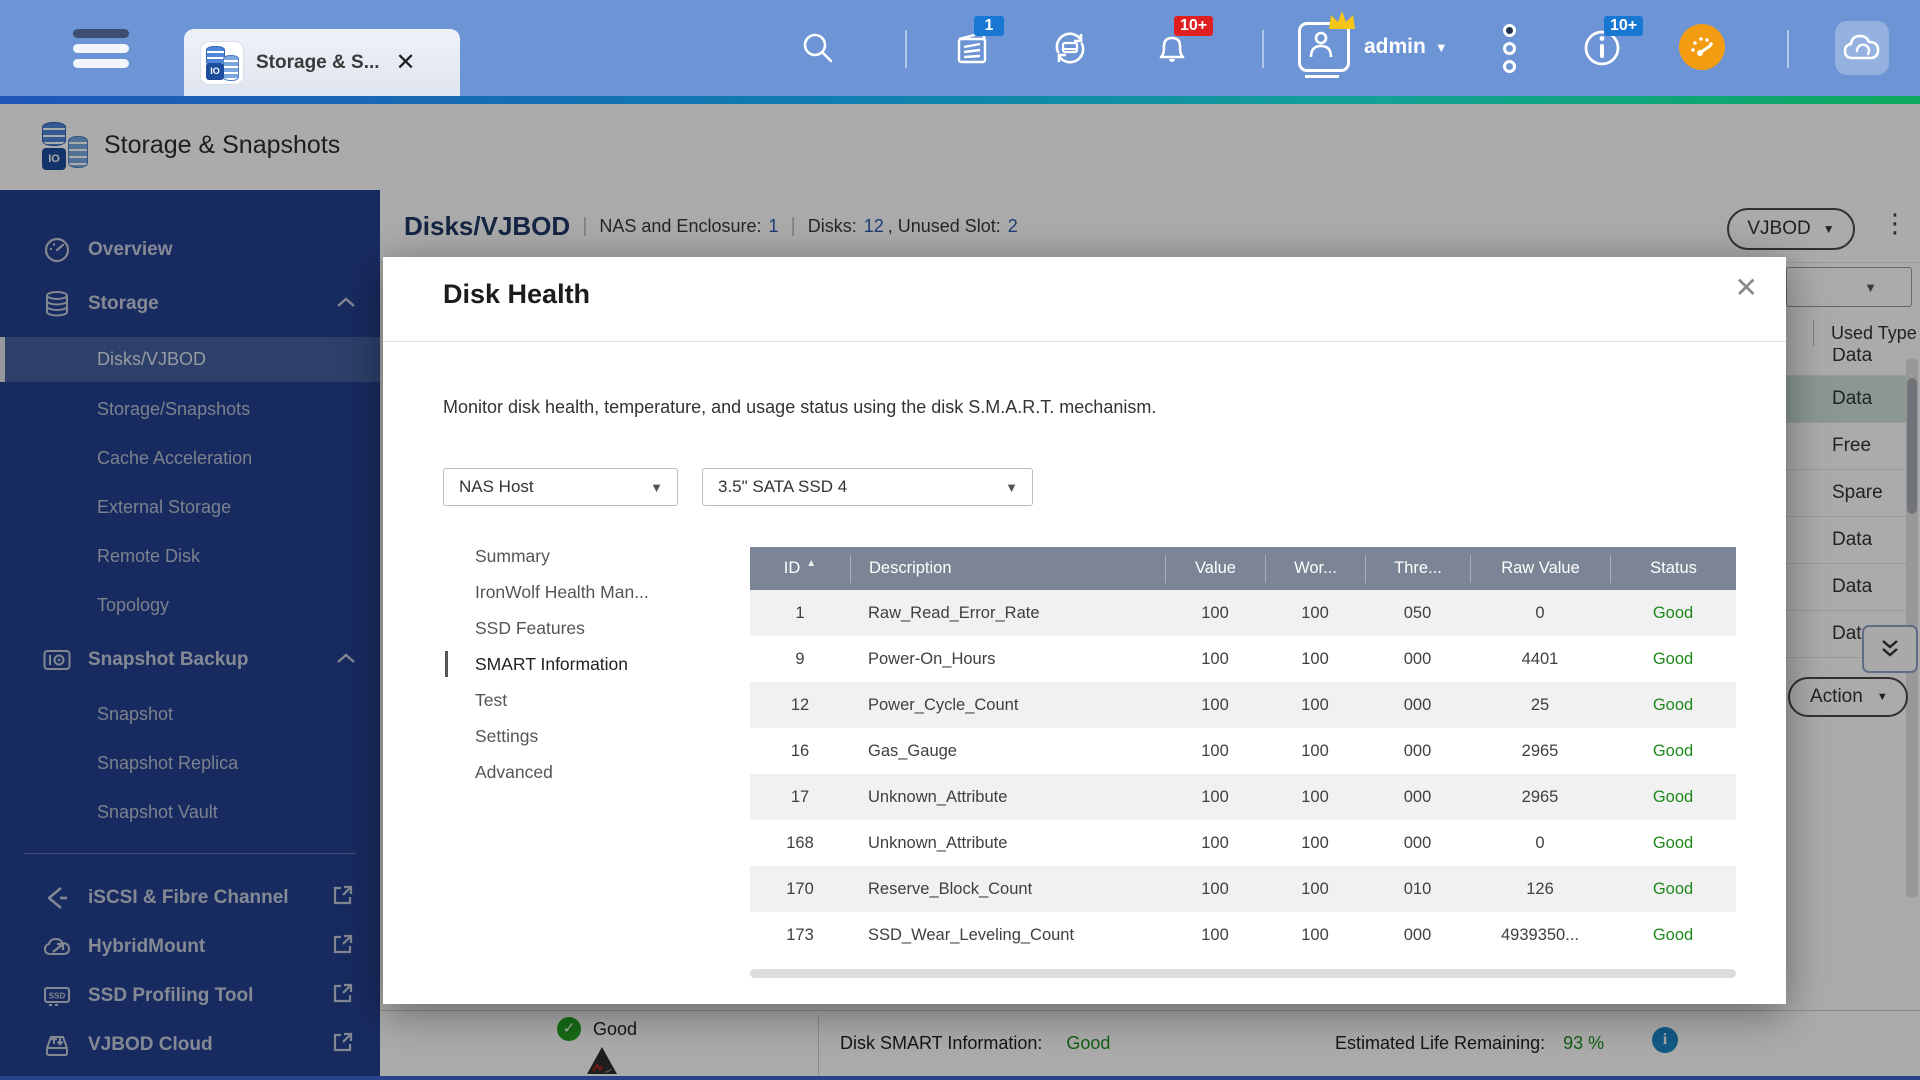 The height and width of the screenshot is (1080, 1920). What do you see at coordinates (800, 569) in the screenshot?
I see `column-header-id: ID ▲` at bounding box center [800, 569].